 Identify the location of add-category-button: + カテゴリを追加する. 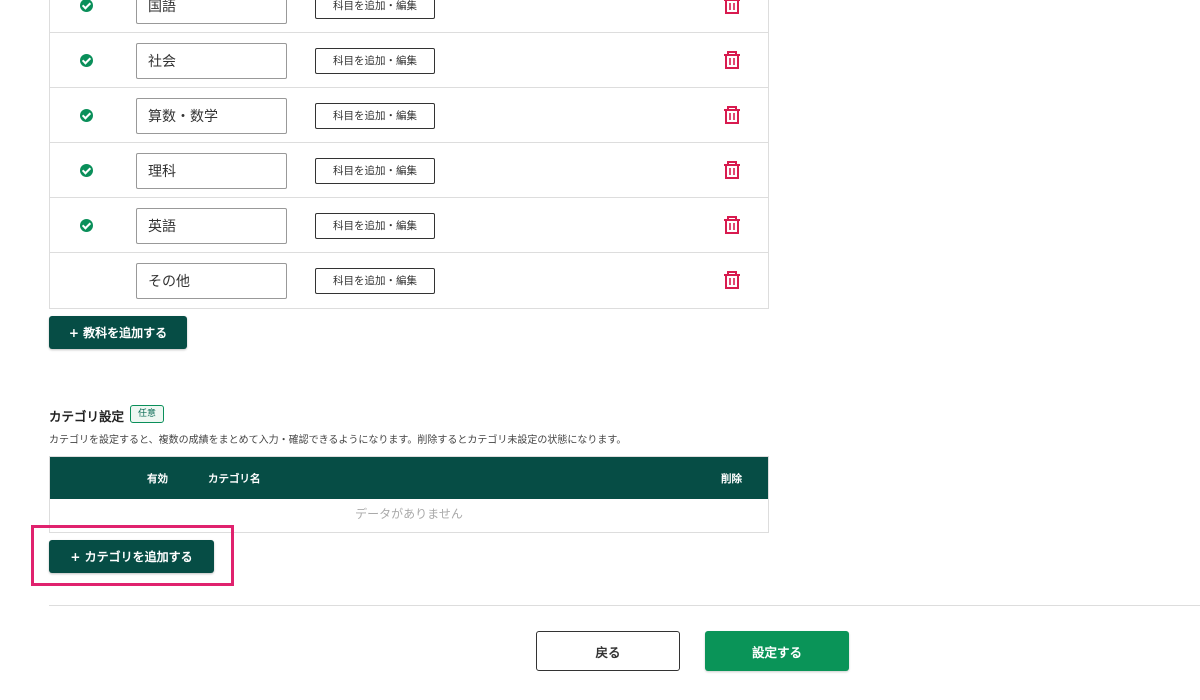
(131, 556).